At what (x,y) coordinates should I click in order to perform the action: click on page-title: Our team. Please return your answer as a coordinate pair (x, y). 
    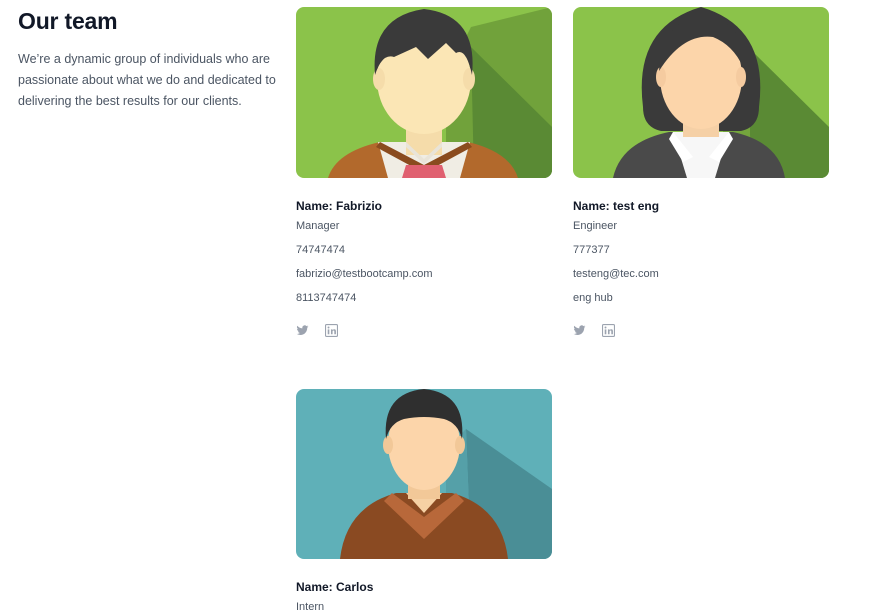
    Looking at the image, I should click on (68, 21).